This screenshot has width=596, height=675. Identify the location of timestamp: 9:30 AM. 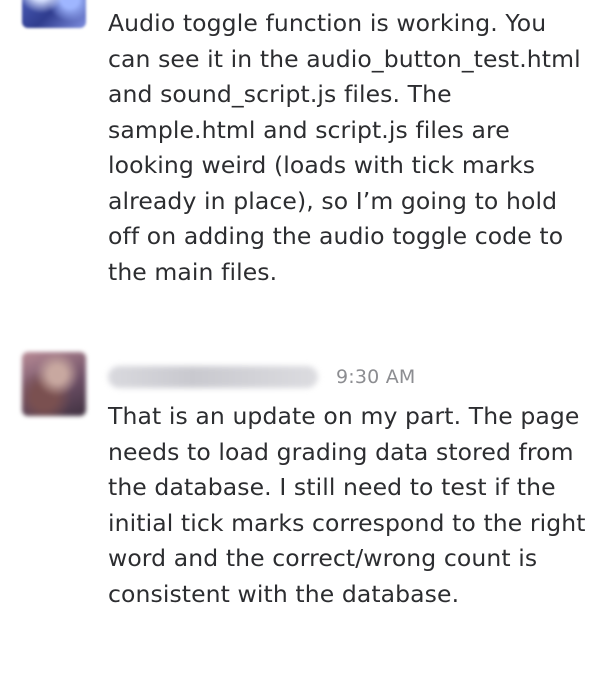
(376, 377).